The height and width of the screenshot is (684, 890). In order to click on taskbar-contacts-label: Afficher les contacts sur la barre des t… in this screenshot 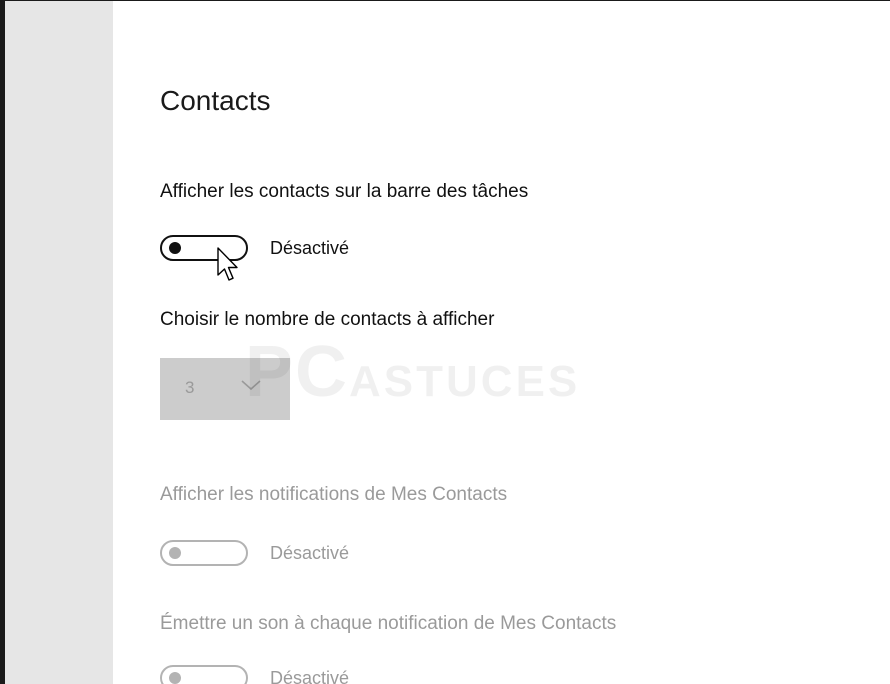, I will do `click(344, 191)`.